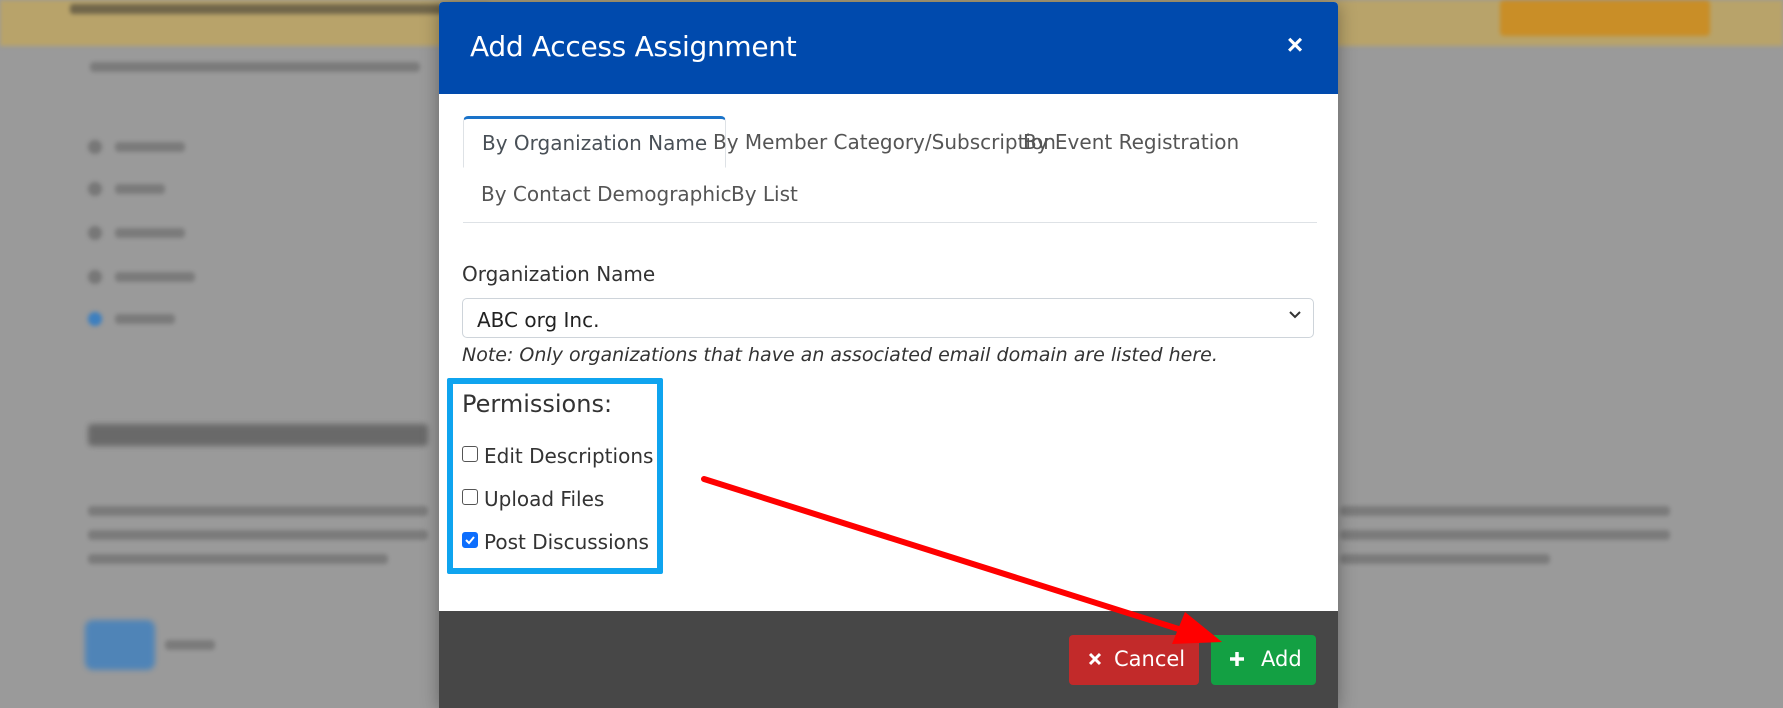 Image resolution: width=1783 pixels, height=708 pixels. What do you see at coordinates (1281, 659) in the screenshot?
I see `add-label: Add` at bounding box center [1281, 659].